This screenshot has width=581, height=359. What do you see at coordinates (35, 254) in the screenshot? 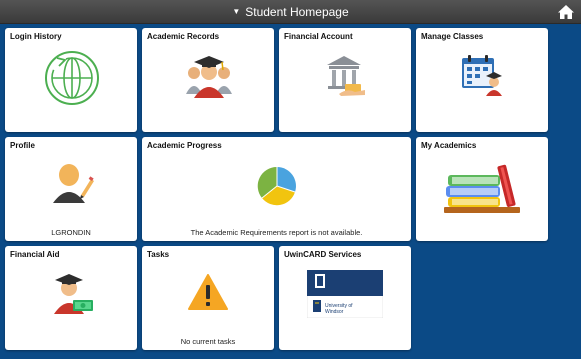
I see `tile-title: Financial Aid` at bounding box center [35, 254].